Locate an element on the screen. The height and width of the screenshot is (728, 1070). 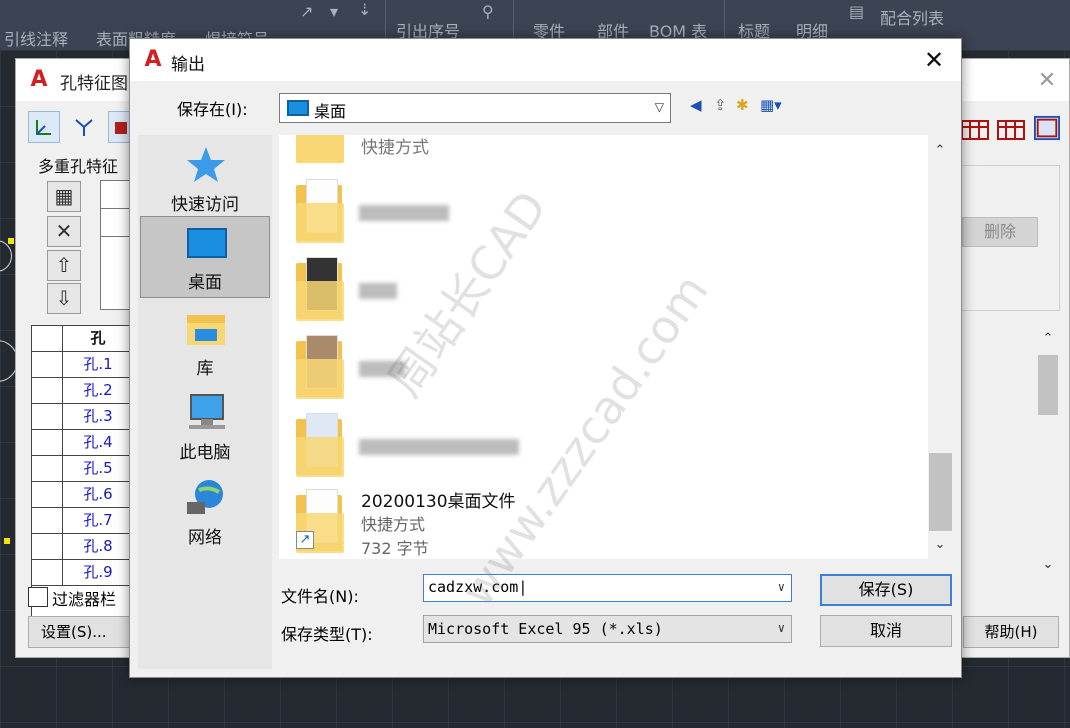
axis-tool-button is located at coordinates (44, 127).